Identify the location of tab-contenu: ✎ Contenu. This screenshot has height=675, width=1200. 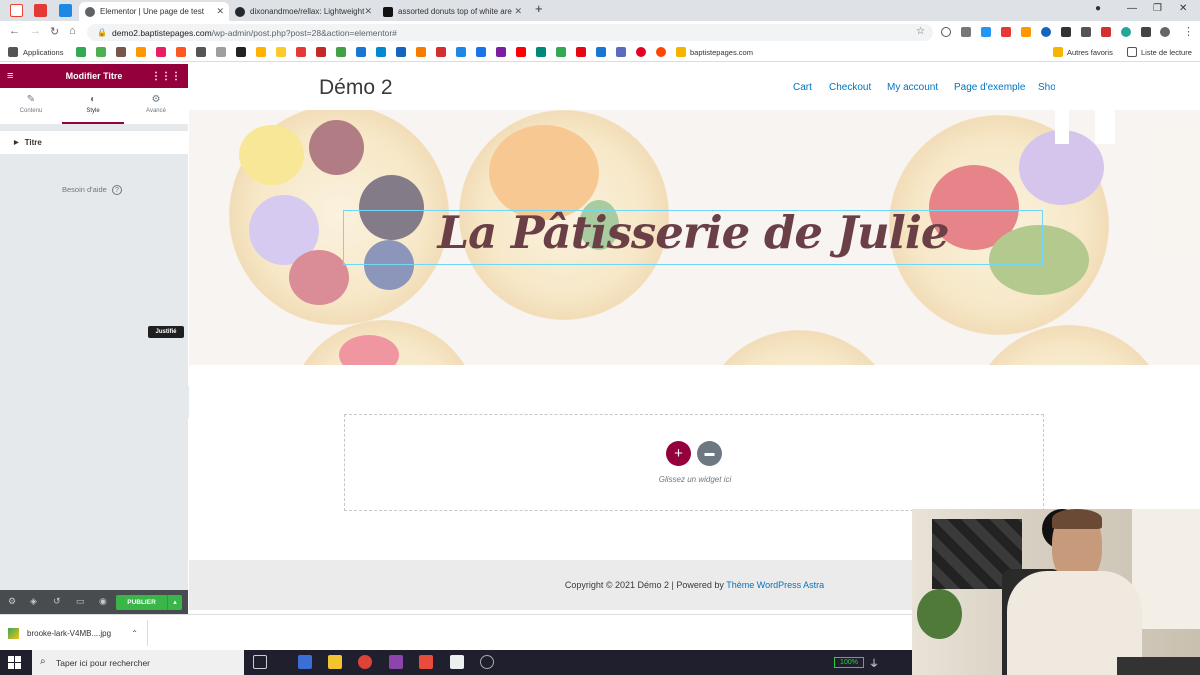
(31, 106).